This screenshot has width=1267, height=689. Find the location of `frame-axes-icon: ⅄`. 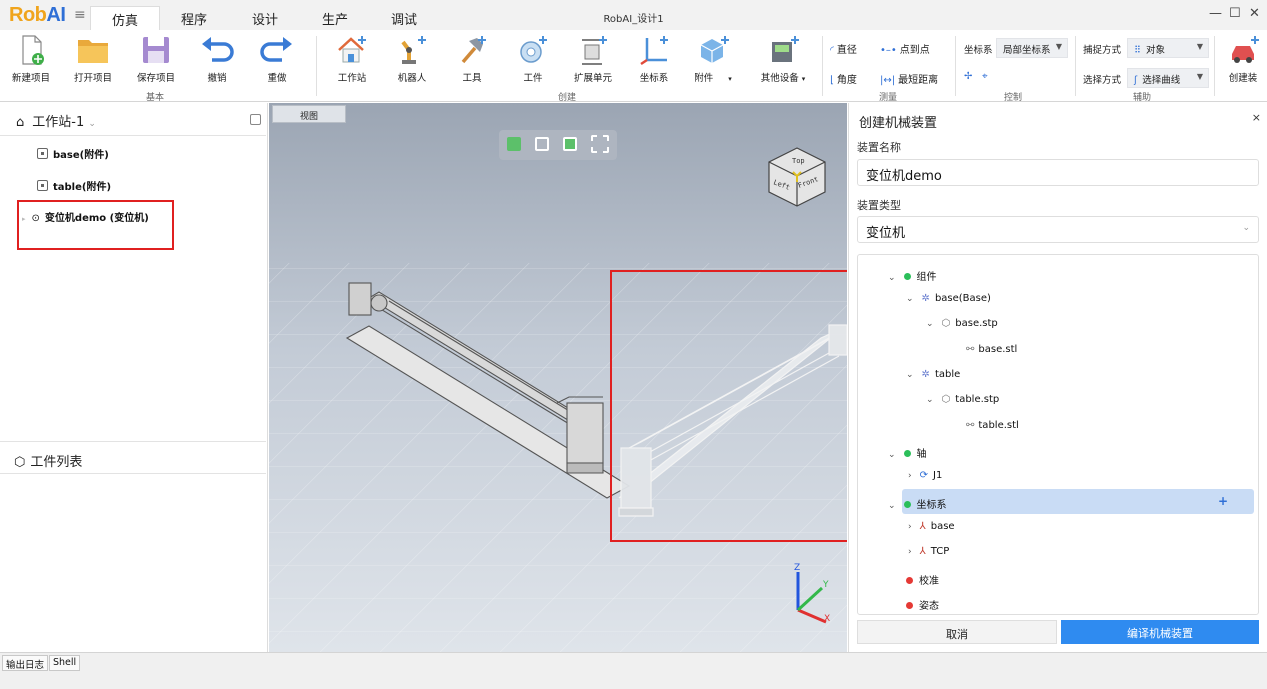

frame-axes-icon: ⅄ is located at coordinates (922, 526).